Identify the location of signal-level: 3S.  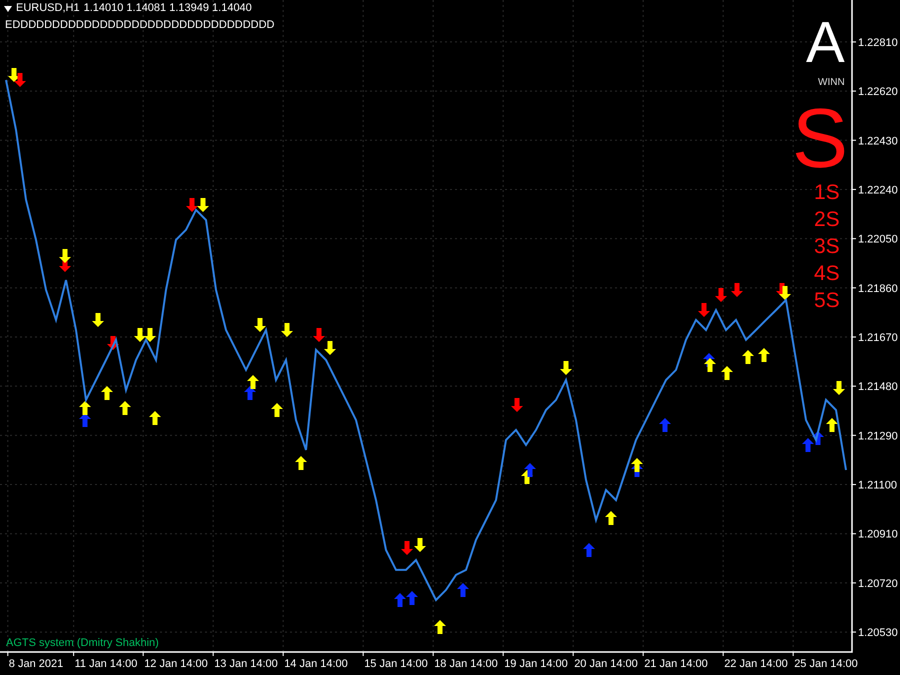
(827, 246).